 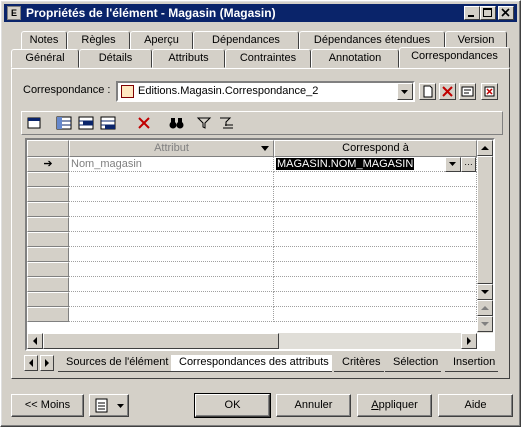 I want to click on vertical-scrollbar, so click(x=485, y=236).